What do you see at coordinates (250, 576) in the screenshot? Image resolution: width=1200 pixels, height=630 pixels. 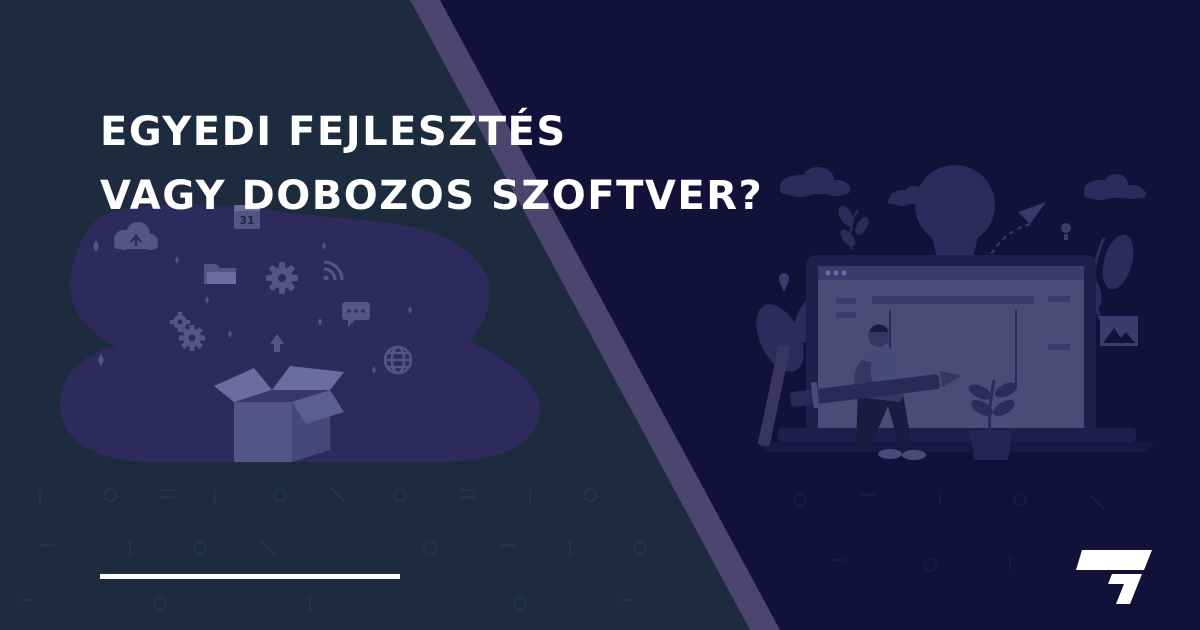 I see `title-underline` at bounding box center [250, 576].